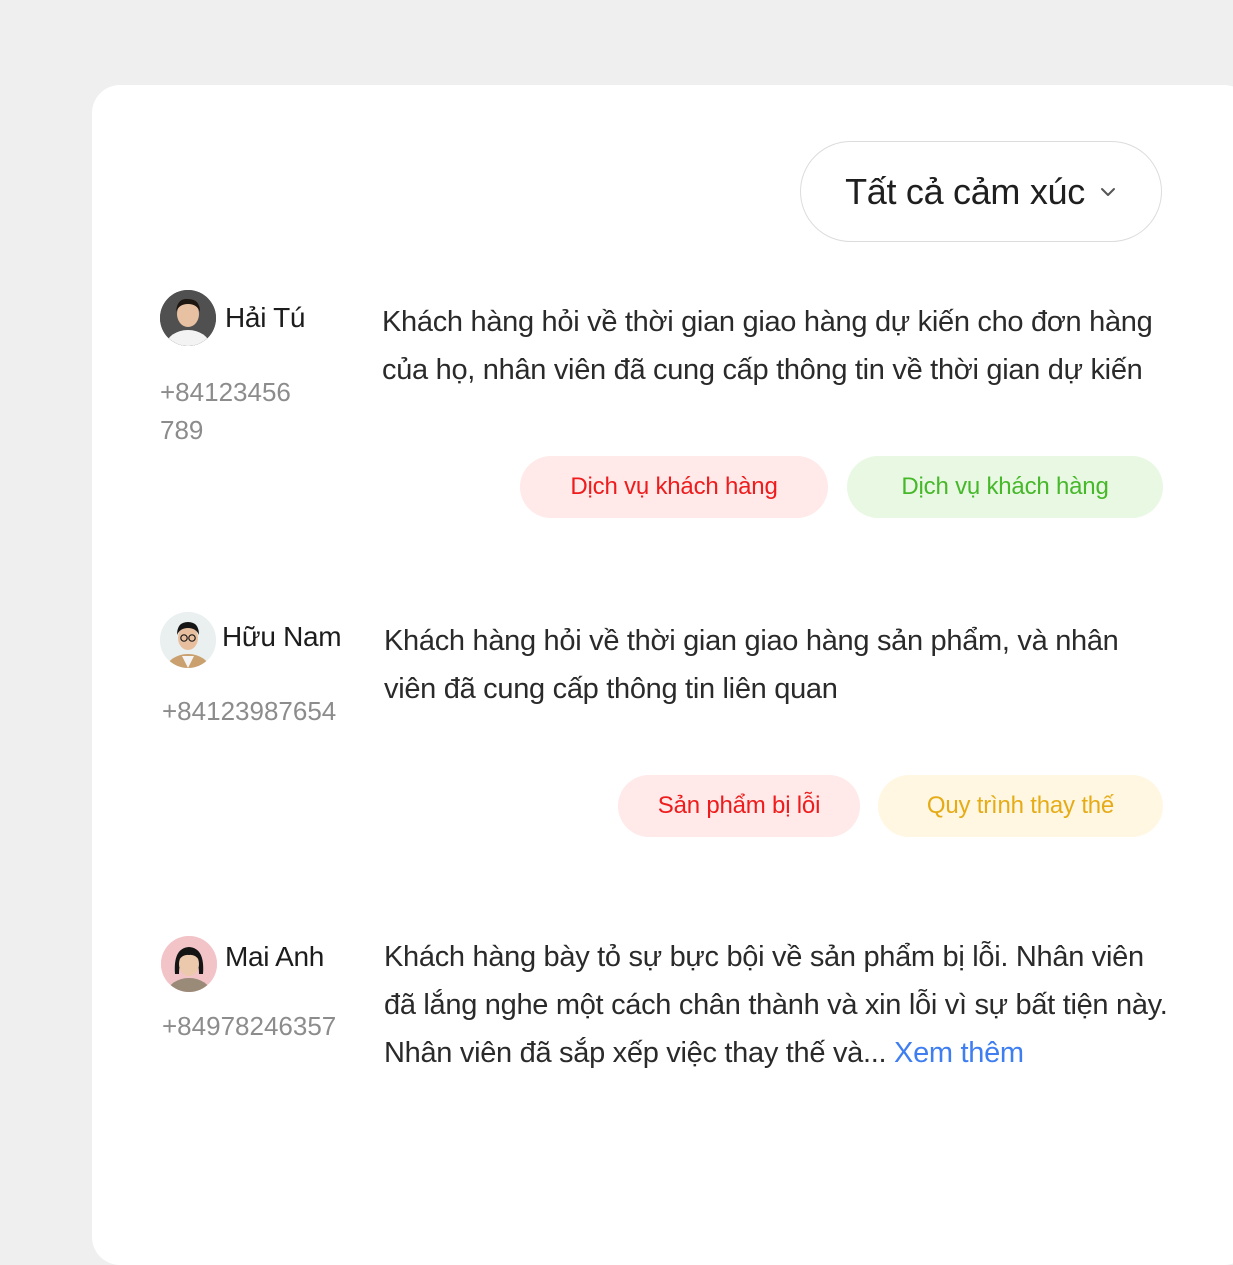 Image resolution: width=1233 pixels, height=1265 pixels. What do you see at coordinates (1020, 806) in the screenshot?
I see `topic-tag-neutral: Quy trình thay thế` at bounding box center [1020, 806].